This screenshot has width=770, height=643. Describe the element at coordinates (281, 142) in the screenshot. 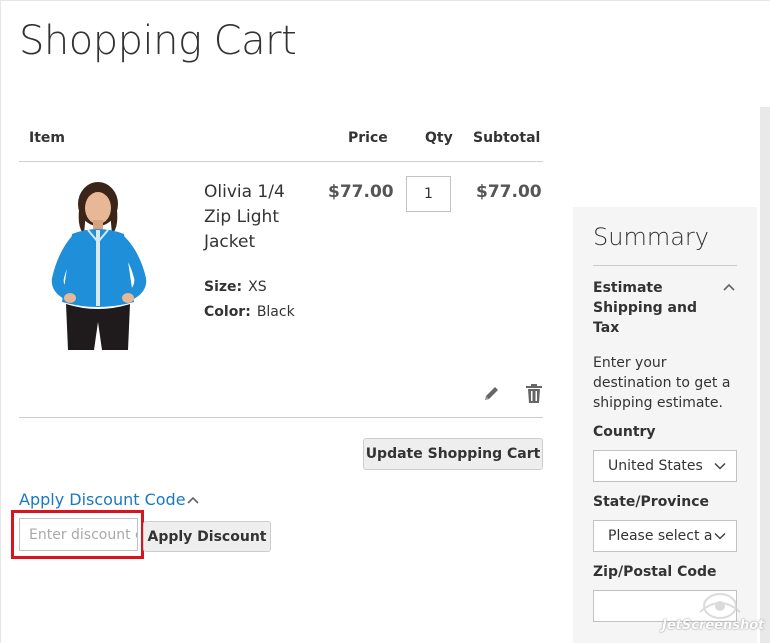

I see `cart-table-header: Item Price Qty Subtotal` at that location.